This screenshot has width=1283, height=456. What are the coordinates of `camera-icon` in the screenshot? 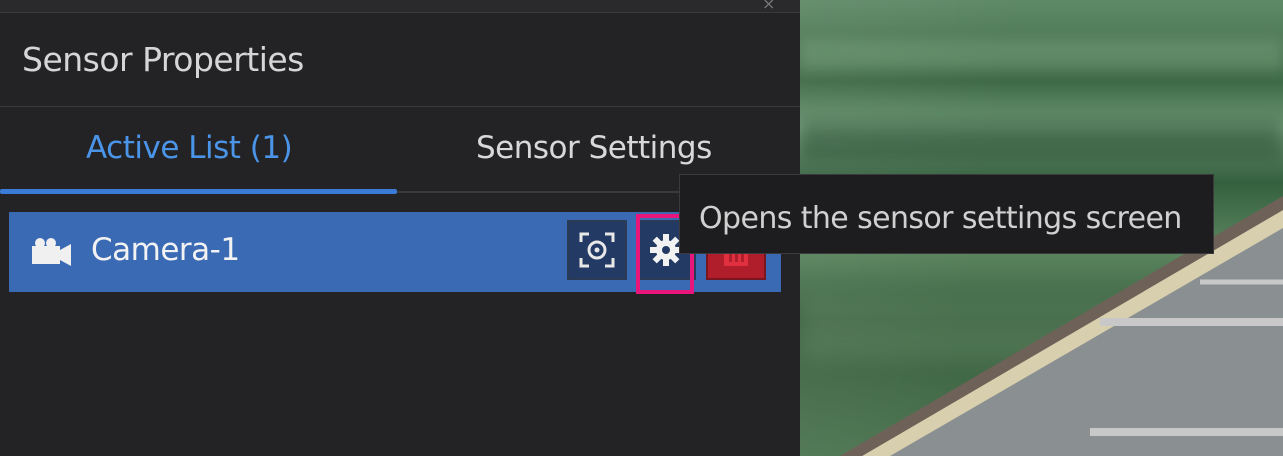 It's located at (51, 252).